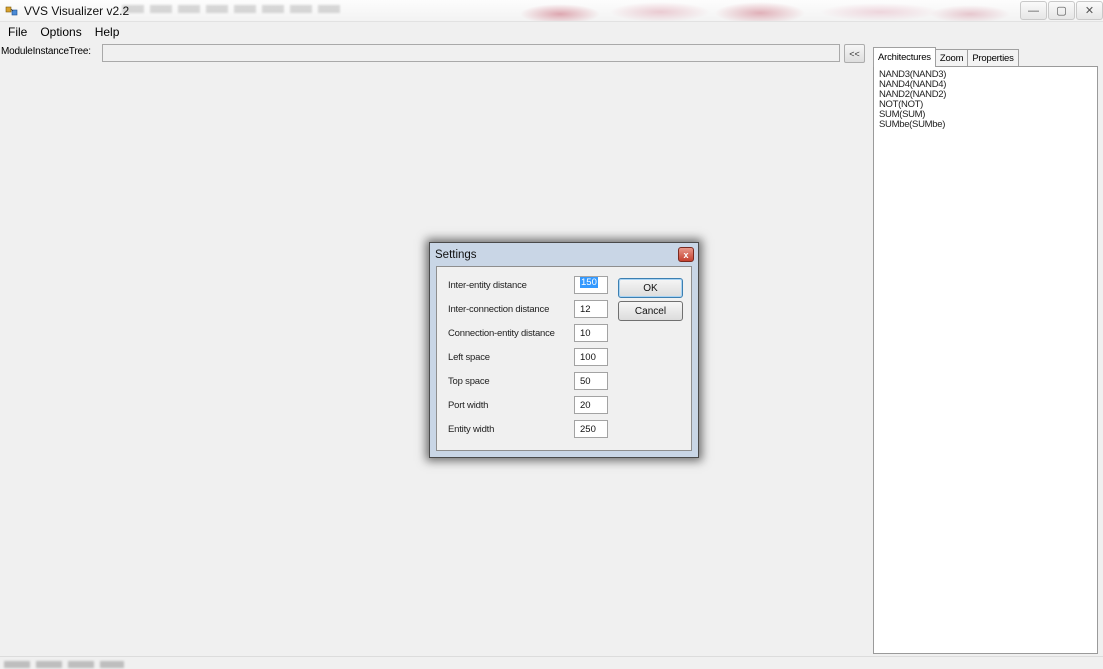  Describe the element at coordinates (591, 405) in the screenshot. I see `port-width-input` at that location.